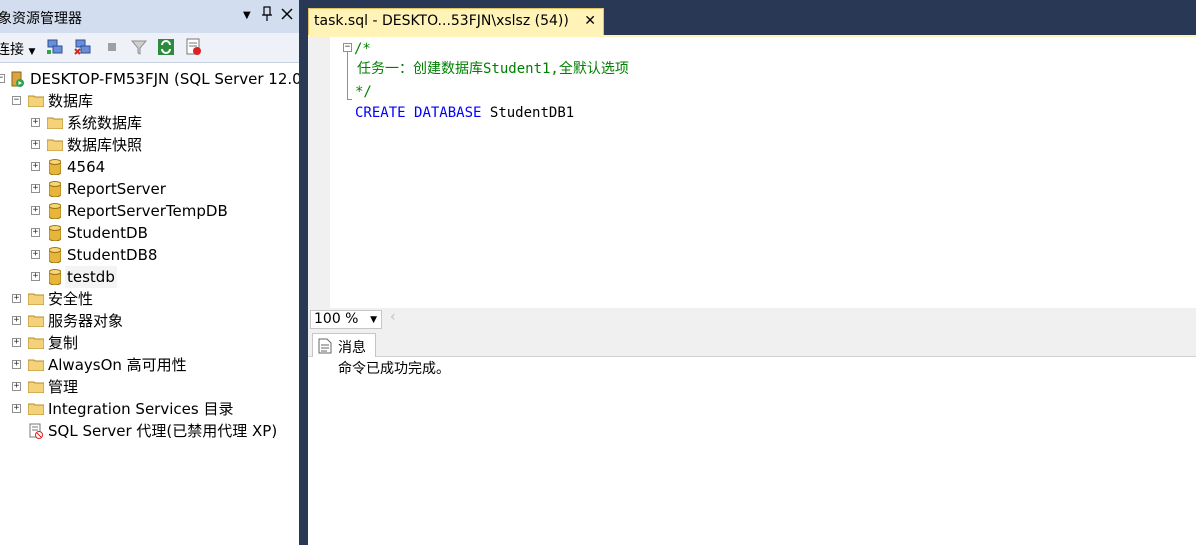  Describe the element at coordinates (149, 167) in the screenshot. I see `tree-node-database: + 4564` at that location.